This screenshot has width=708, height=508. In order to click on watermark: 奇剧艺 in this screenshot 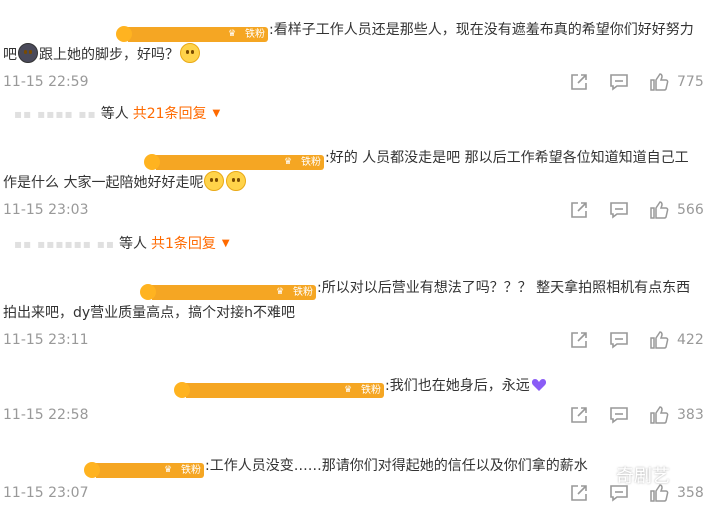, I will do `click(643, 476)`.